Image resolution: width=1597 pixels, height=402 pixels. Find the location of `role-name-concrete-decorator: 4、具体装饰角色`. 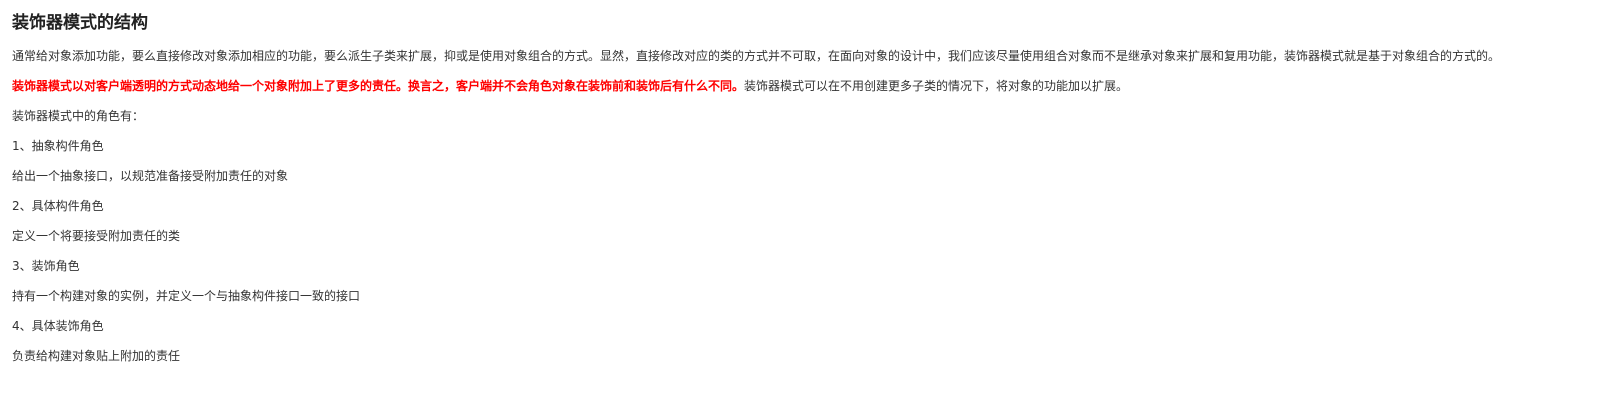

role-name-concrete-decorator: 4、具体装饰角色 is located at coordinates (58, 326).